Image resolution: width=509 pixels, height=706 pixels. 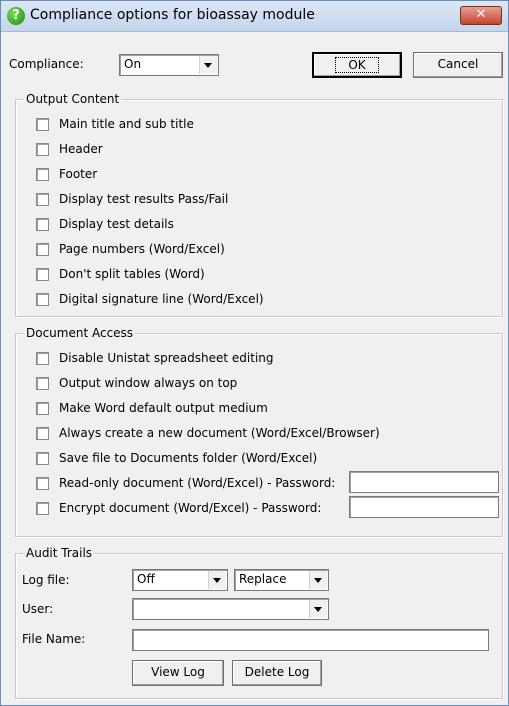 I want to click on ok-button-label: OK, so click(x=357, y=65).